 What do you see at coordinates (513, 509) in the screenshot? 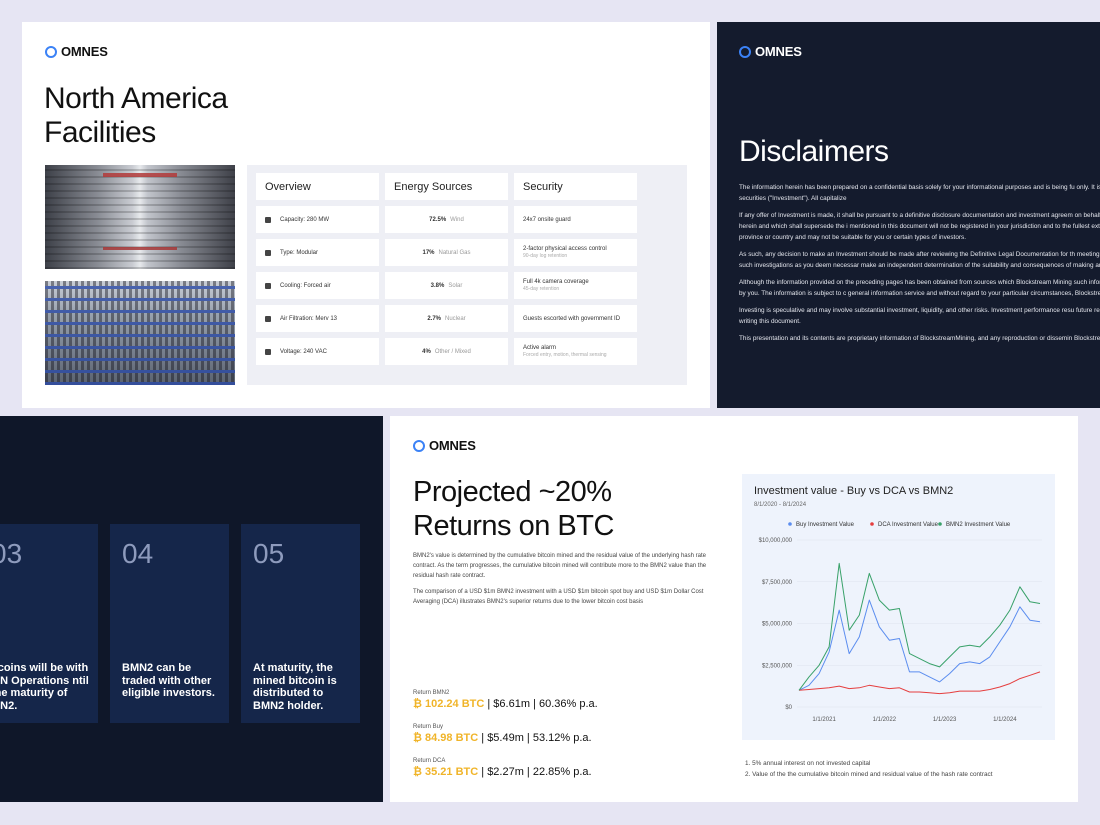
I see `returns-title: Projected ~20% Returns on BTC` at bounding box center [513, 509].